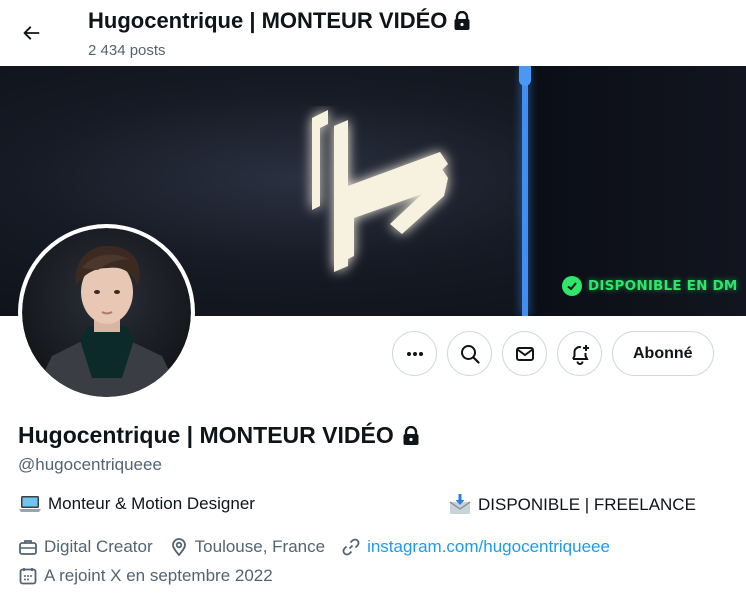  Describe the element at coordinates (30, 504) in the screenshot. I see `laptop-icon` at that location.